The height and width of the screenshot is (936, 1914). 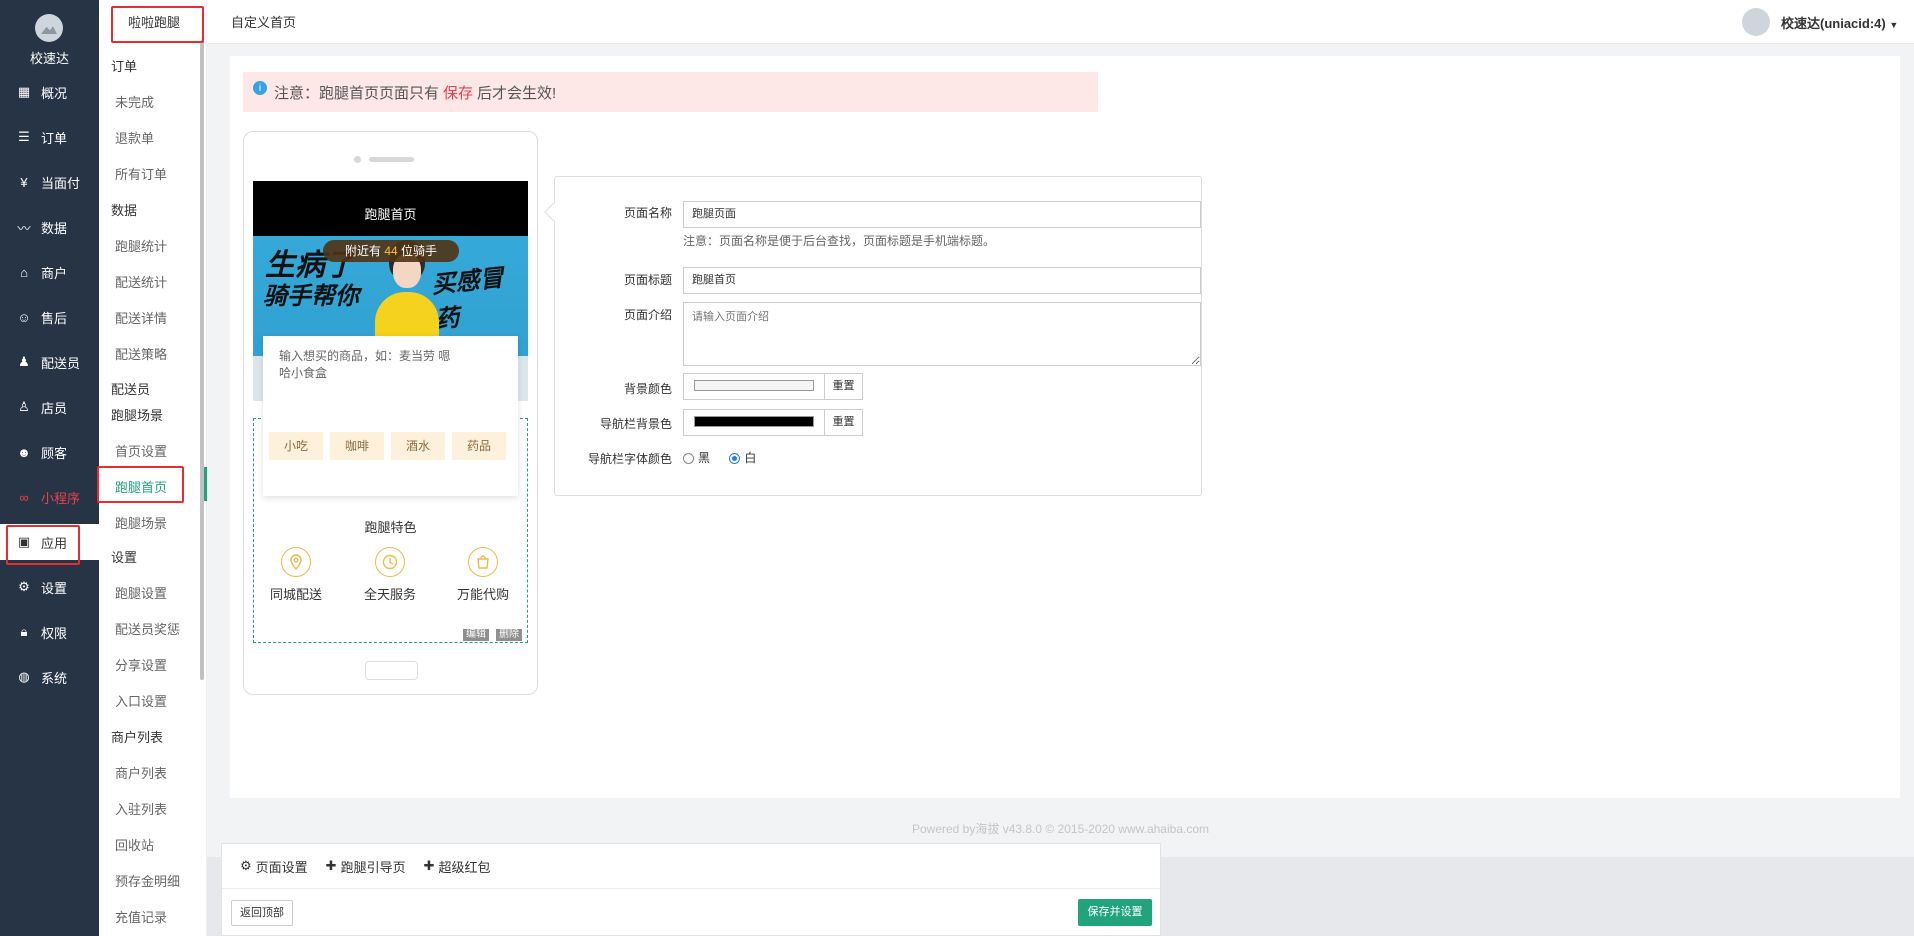 I want to click on service-icon: ☺, so click(x=24, y=317).